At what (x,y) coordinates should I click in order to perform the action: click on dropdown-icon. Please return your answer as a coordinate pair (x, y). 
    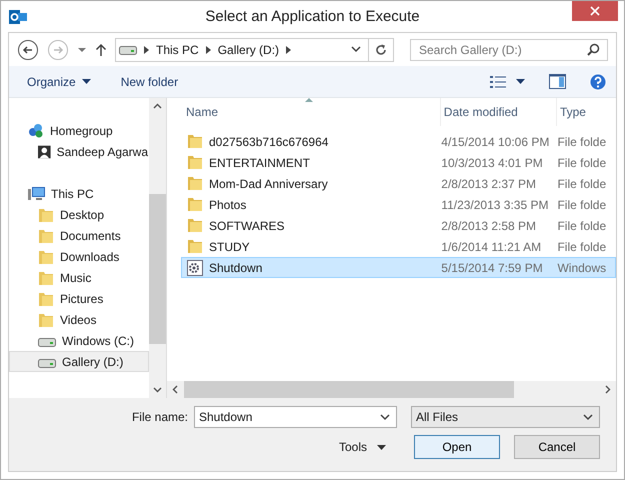
    Looking at the image, I should click on (356, 49).